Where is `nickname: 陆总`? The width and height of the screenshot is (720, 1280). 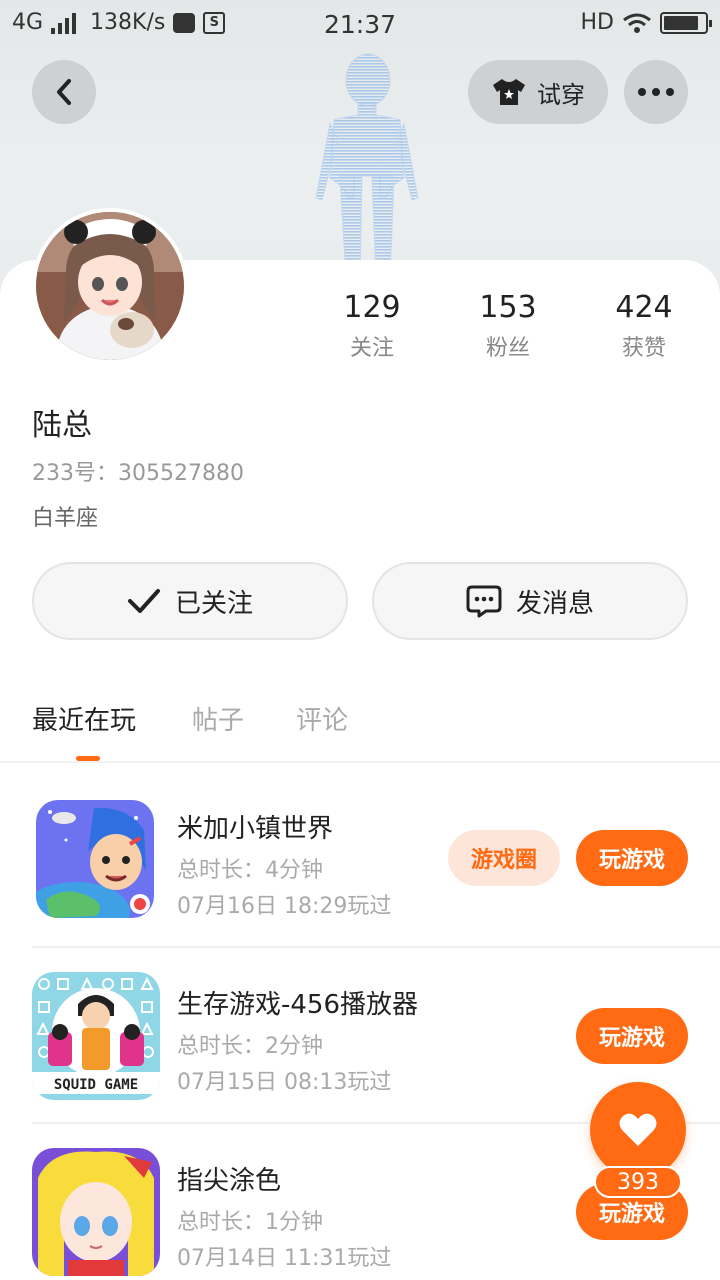 nickname: 陆总 is located at coordinates (62, 425).